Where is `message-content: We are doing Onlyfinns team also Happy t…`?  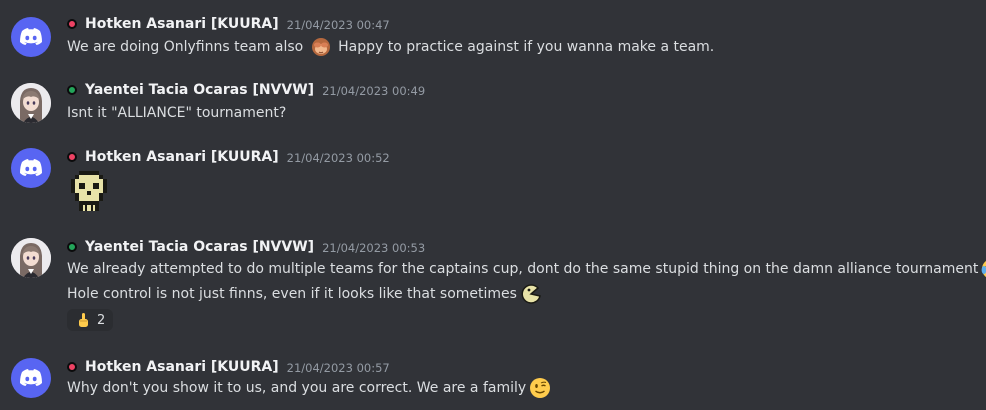 message-content: We are doing Onlyfinns team also Happy t… is located at coordinates (390, 47).